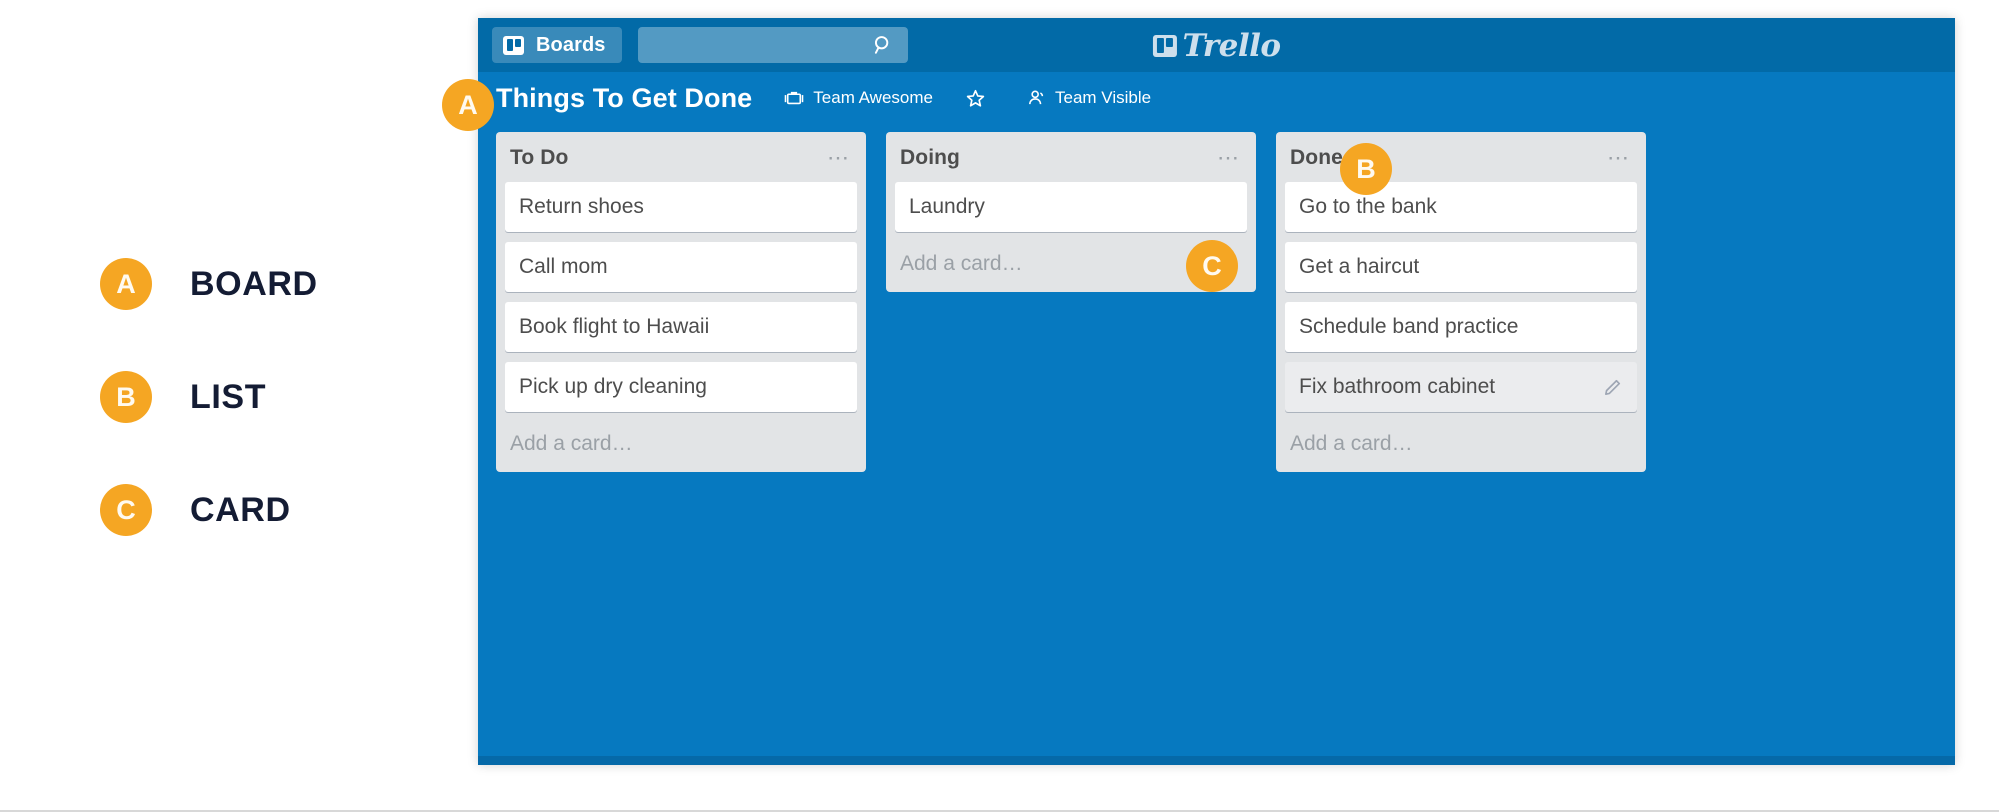  I want to click on legend-label-board: BOARD, so click(254, 283).